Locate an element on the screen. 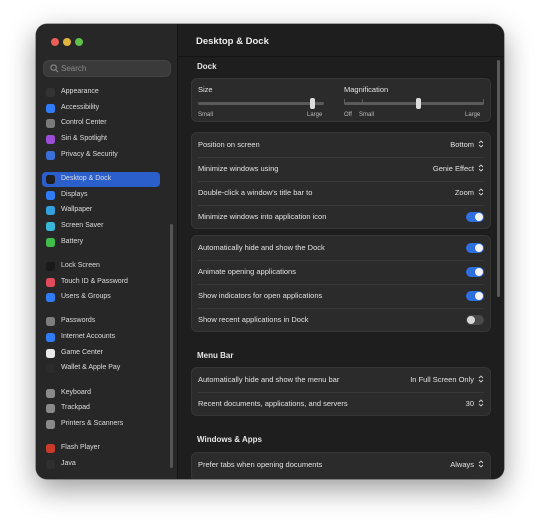 Image resolution: width=540 pixels, height=527 pixels. autohide-dock-row: Automatically hide and show the Dock is located at coordinates (341, 248).